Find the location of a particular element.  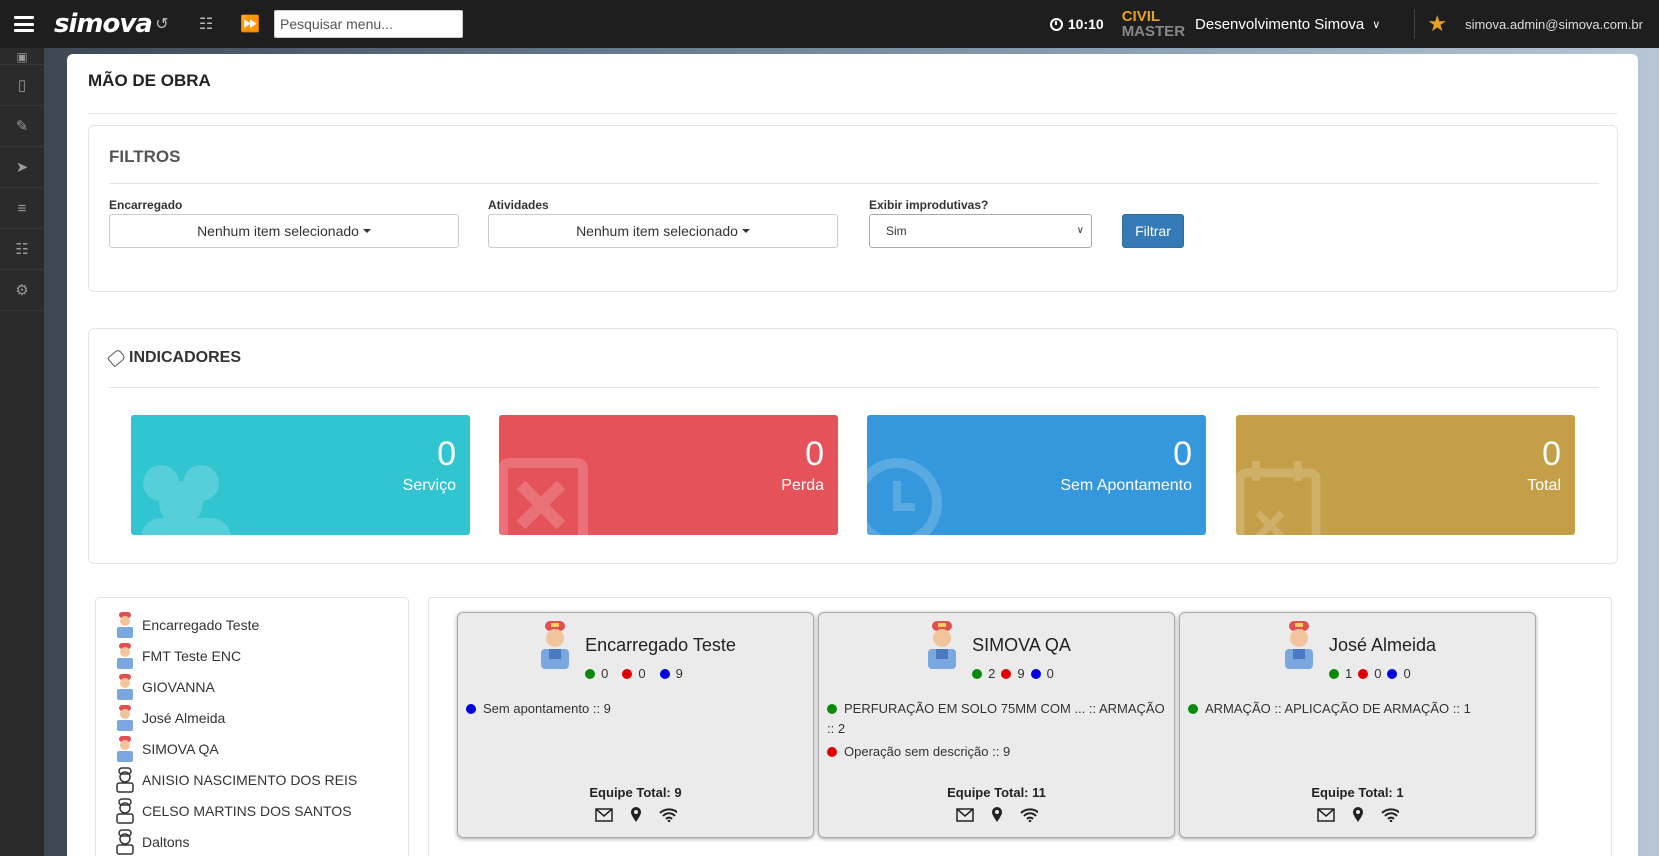

list-item: FMT Teste ENC is located at coordinates (177, 656).